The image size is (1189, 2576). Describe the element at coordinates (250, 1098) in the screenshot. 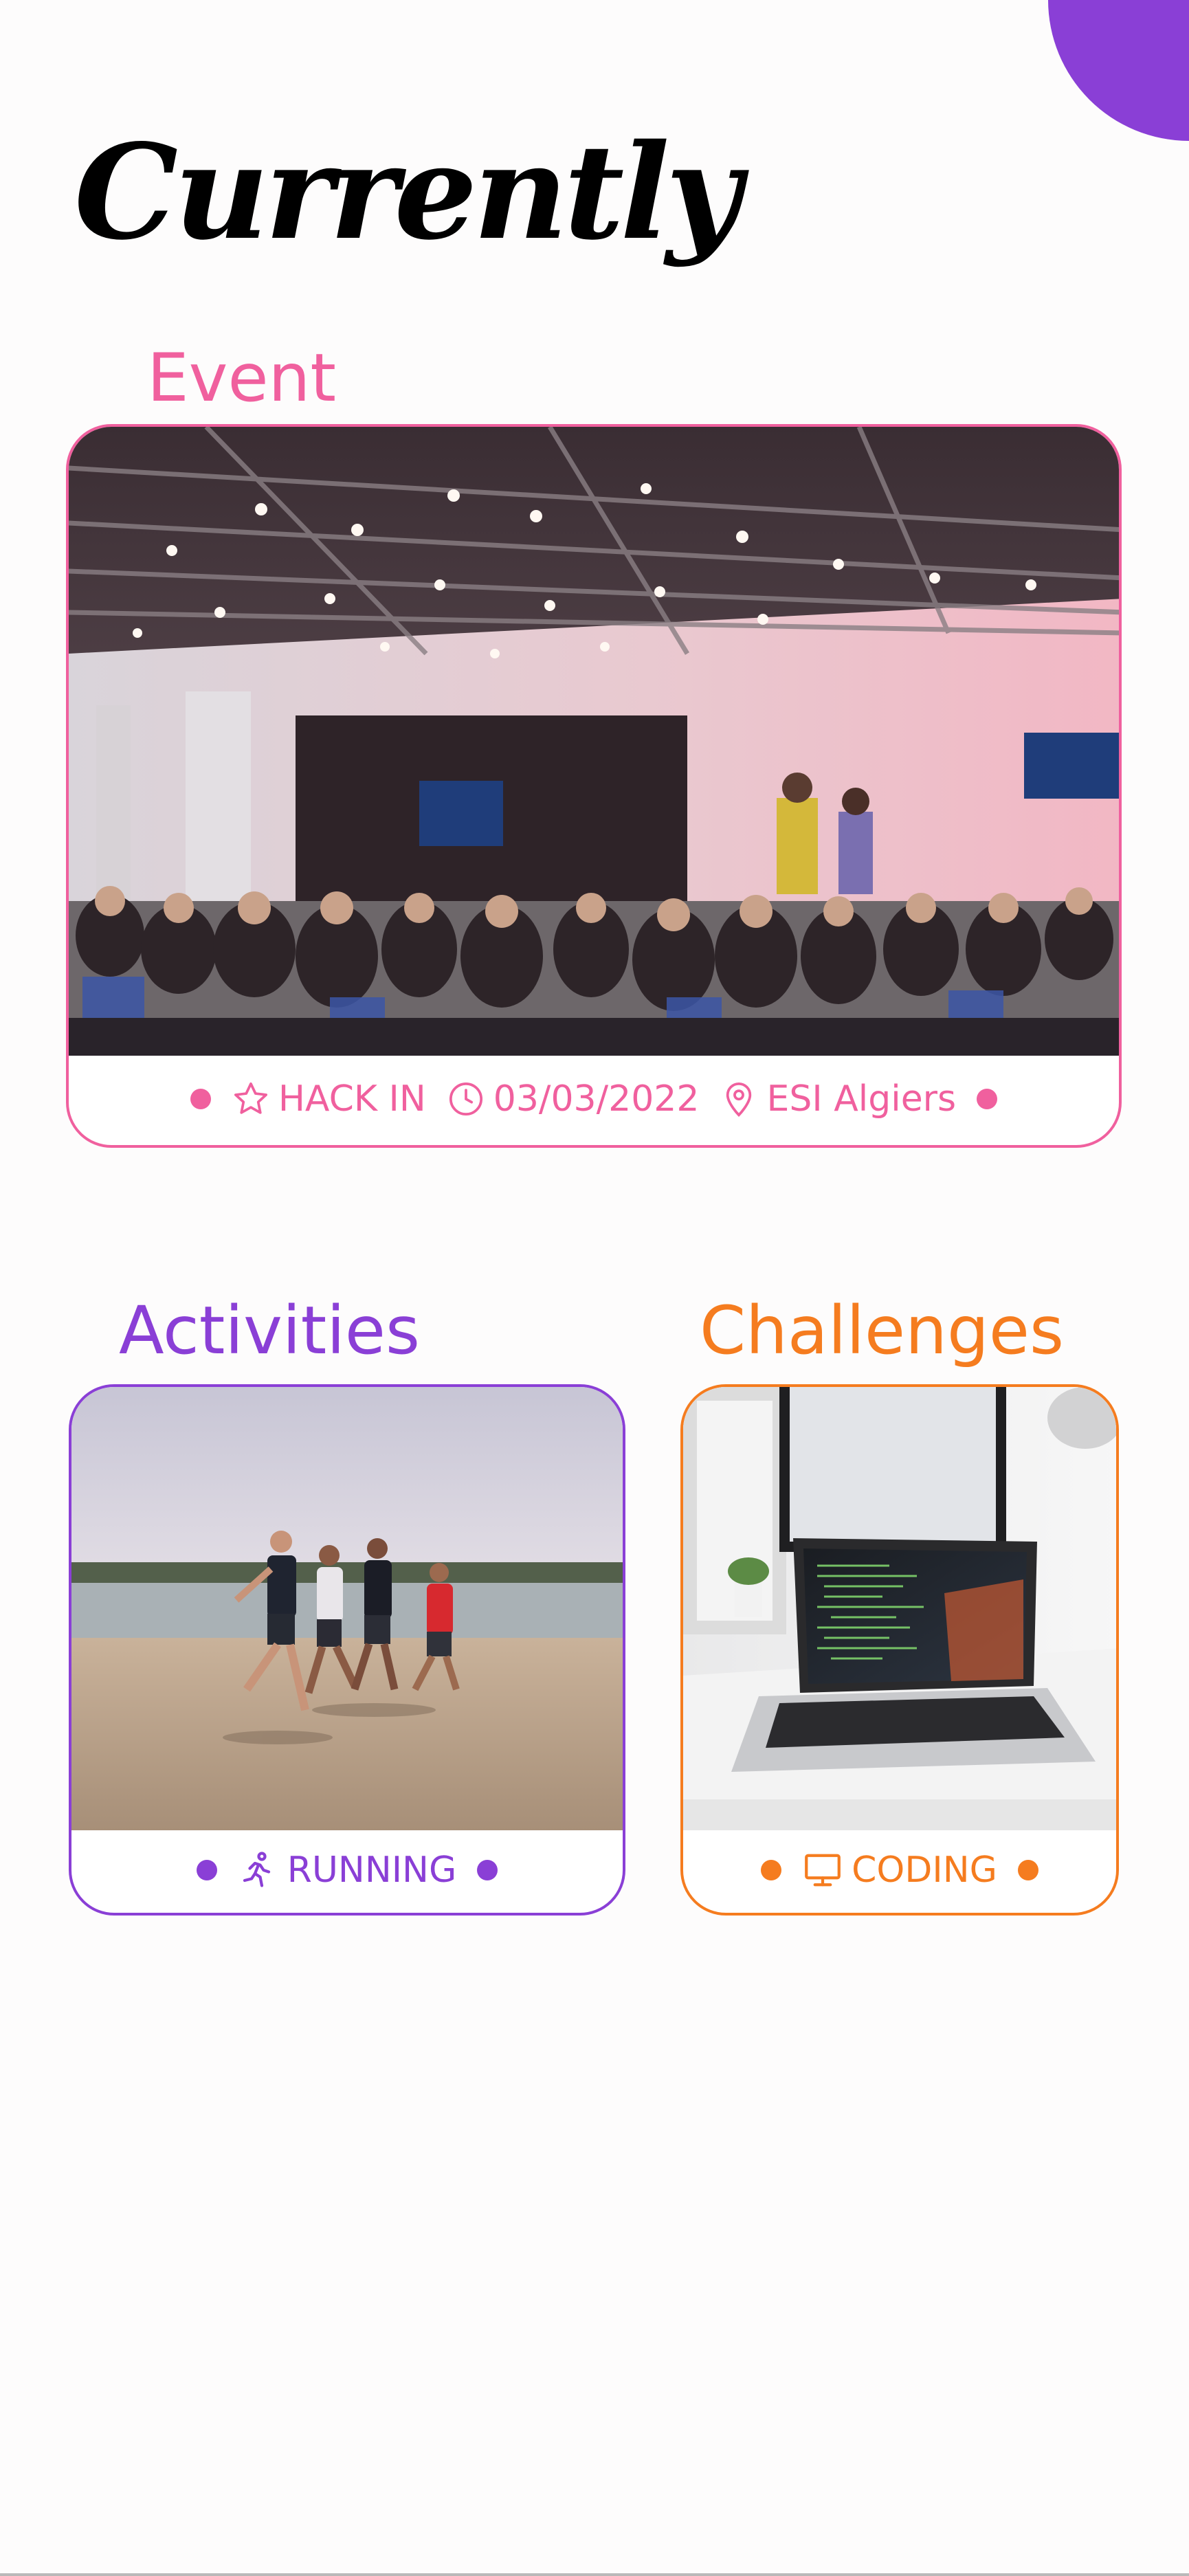

I see `star-icon` at that location.